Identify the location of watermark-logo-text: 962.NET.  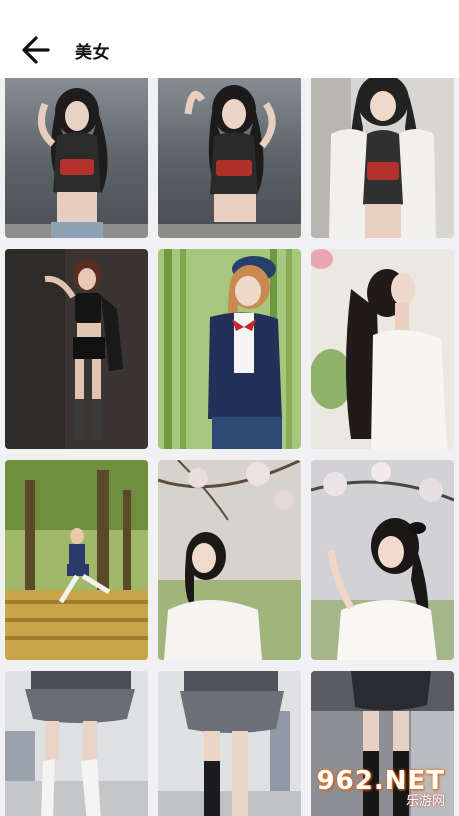
(380, 780).